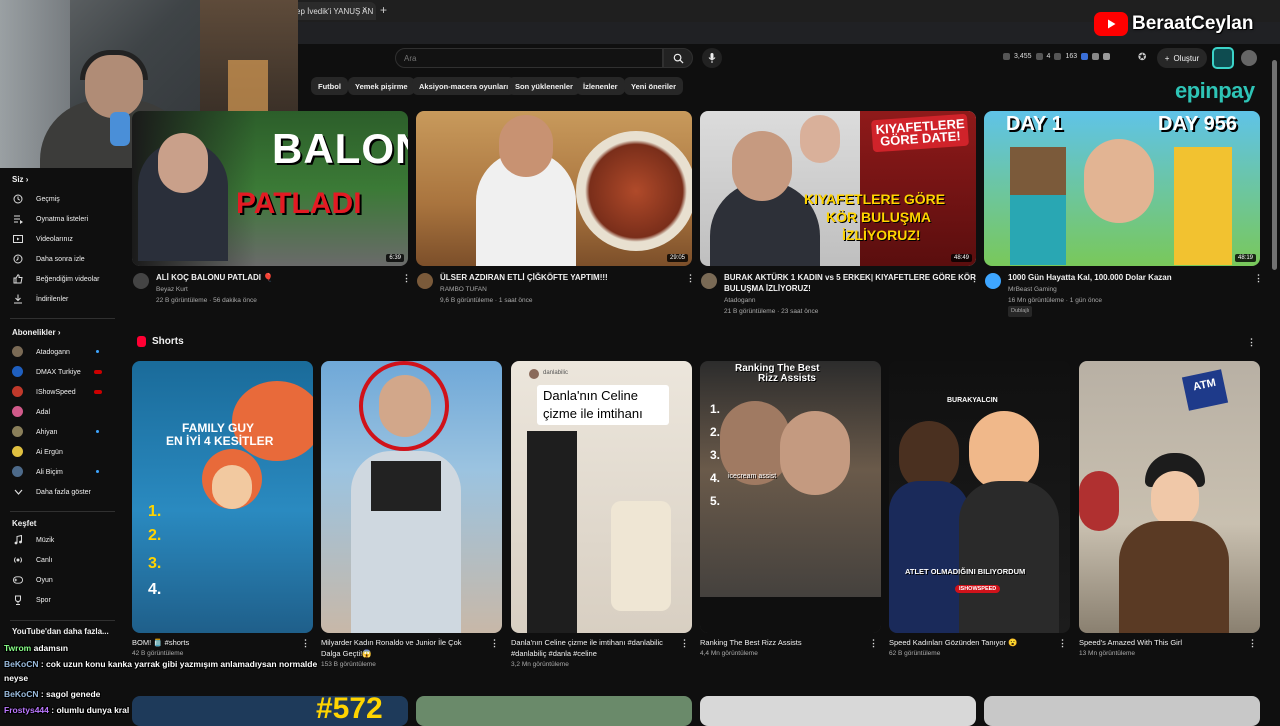  I want to click on cast-icon: ✪, so click(1142, 57).